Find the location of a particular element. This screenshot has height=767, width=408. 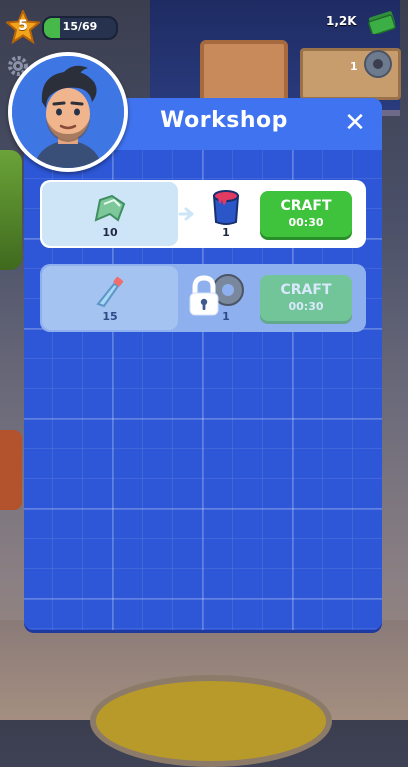

ingredient-box: 15 is located at coordinates (110, 298).